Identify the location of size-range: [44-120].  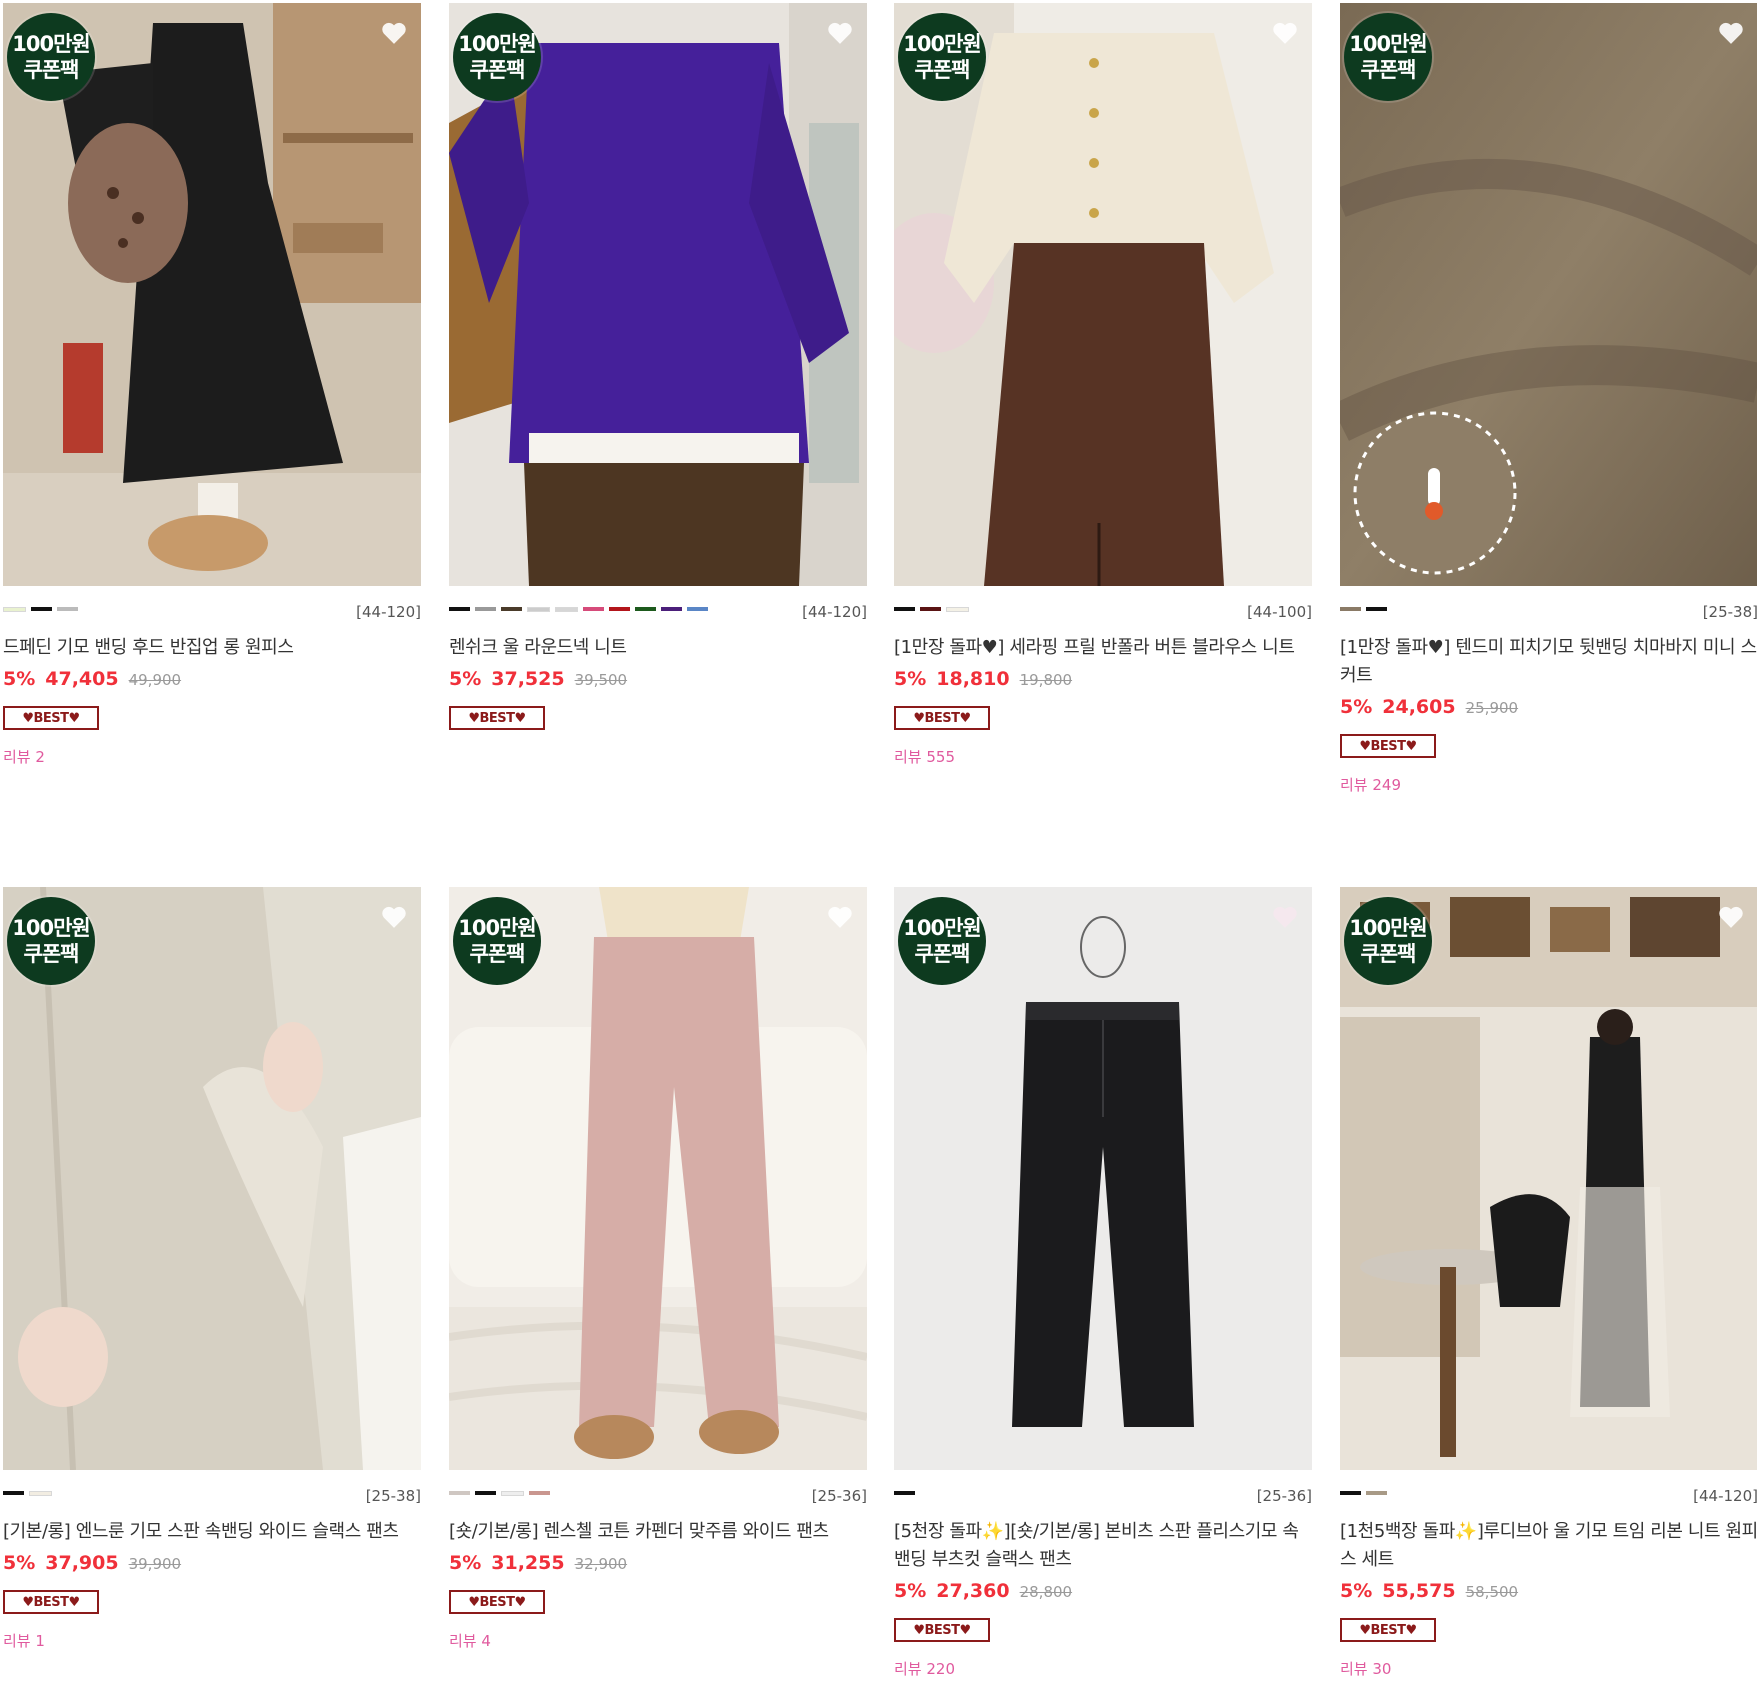
(388, 612).